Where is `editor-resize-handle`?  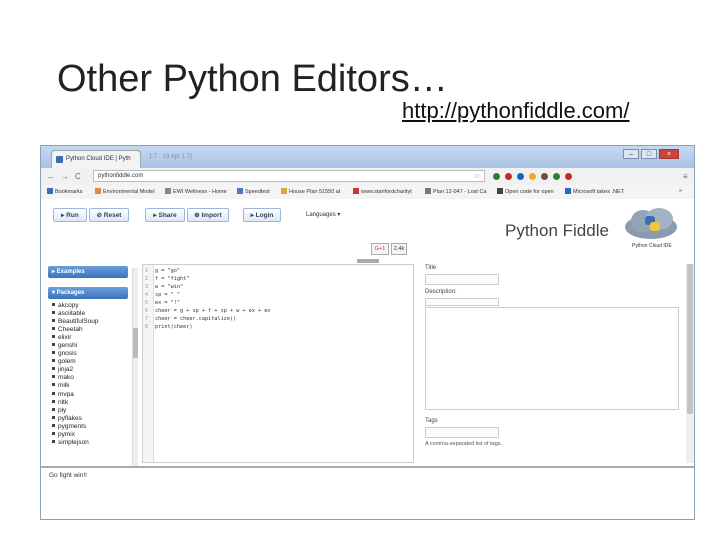
editor-resize-handle is located at coordinates (368, 261).